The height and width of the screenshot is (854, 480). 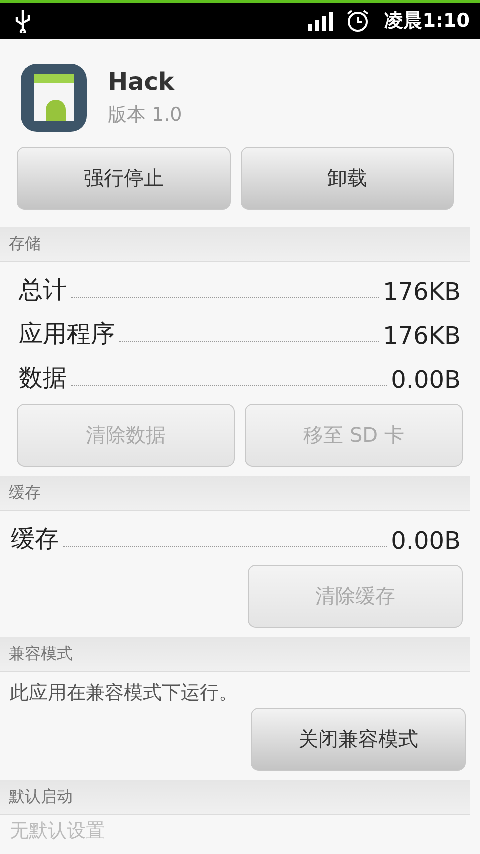 What do you see at coordinates (35, 539) in the screenshot?
I see `size-label: 缓存` at bounding box center [35, 539].